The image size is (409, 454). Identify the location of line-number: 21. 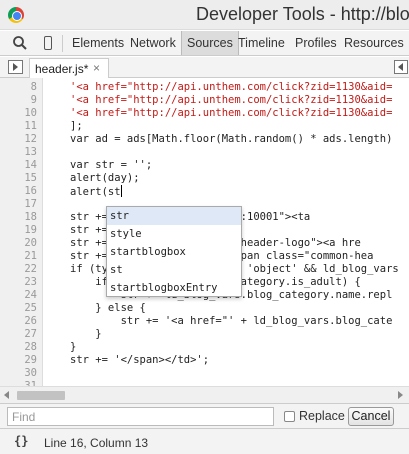
(30, 256).